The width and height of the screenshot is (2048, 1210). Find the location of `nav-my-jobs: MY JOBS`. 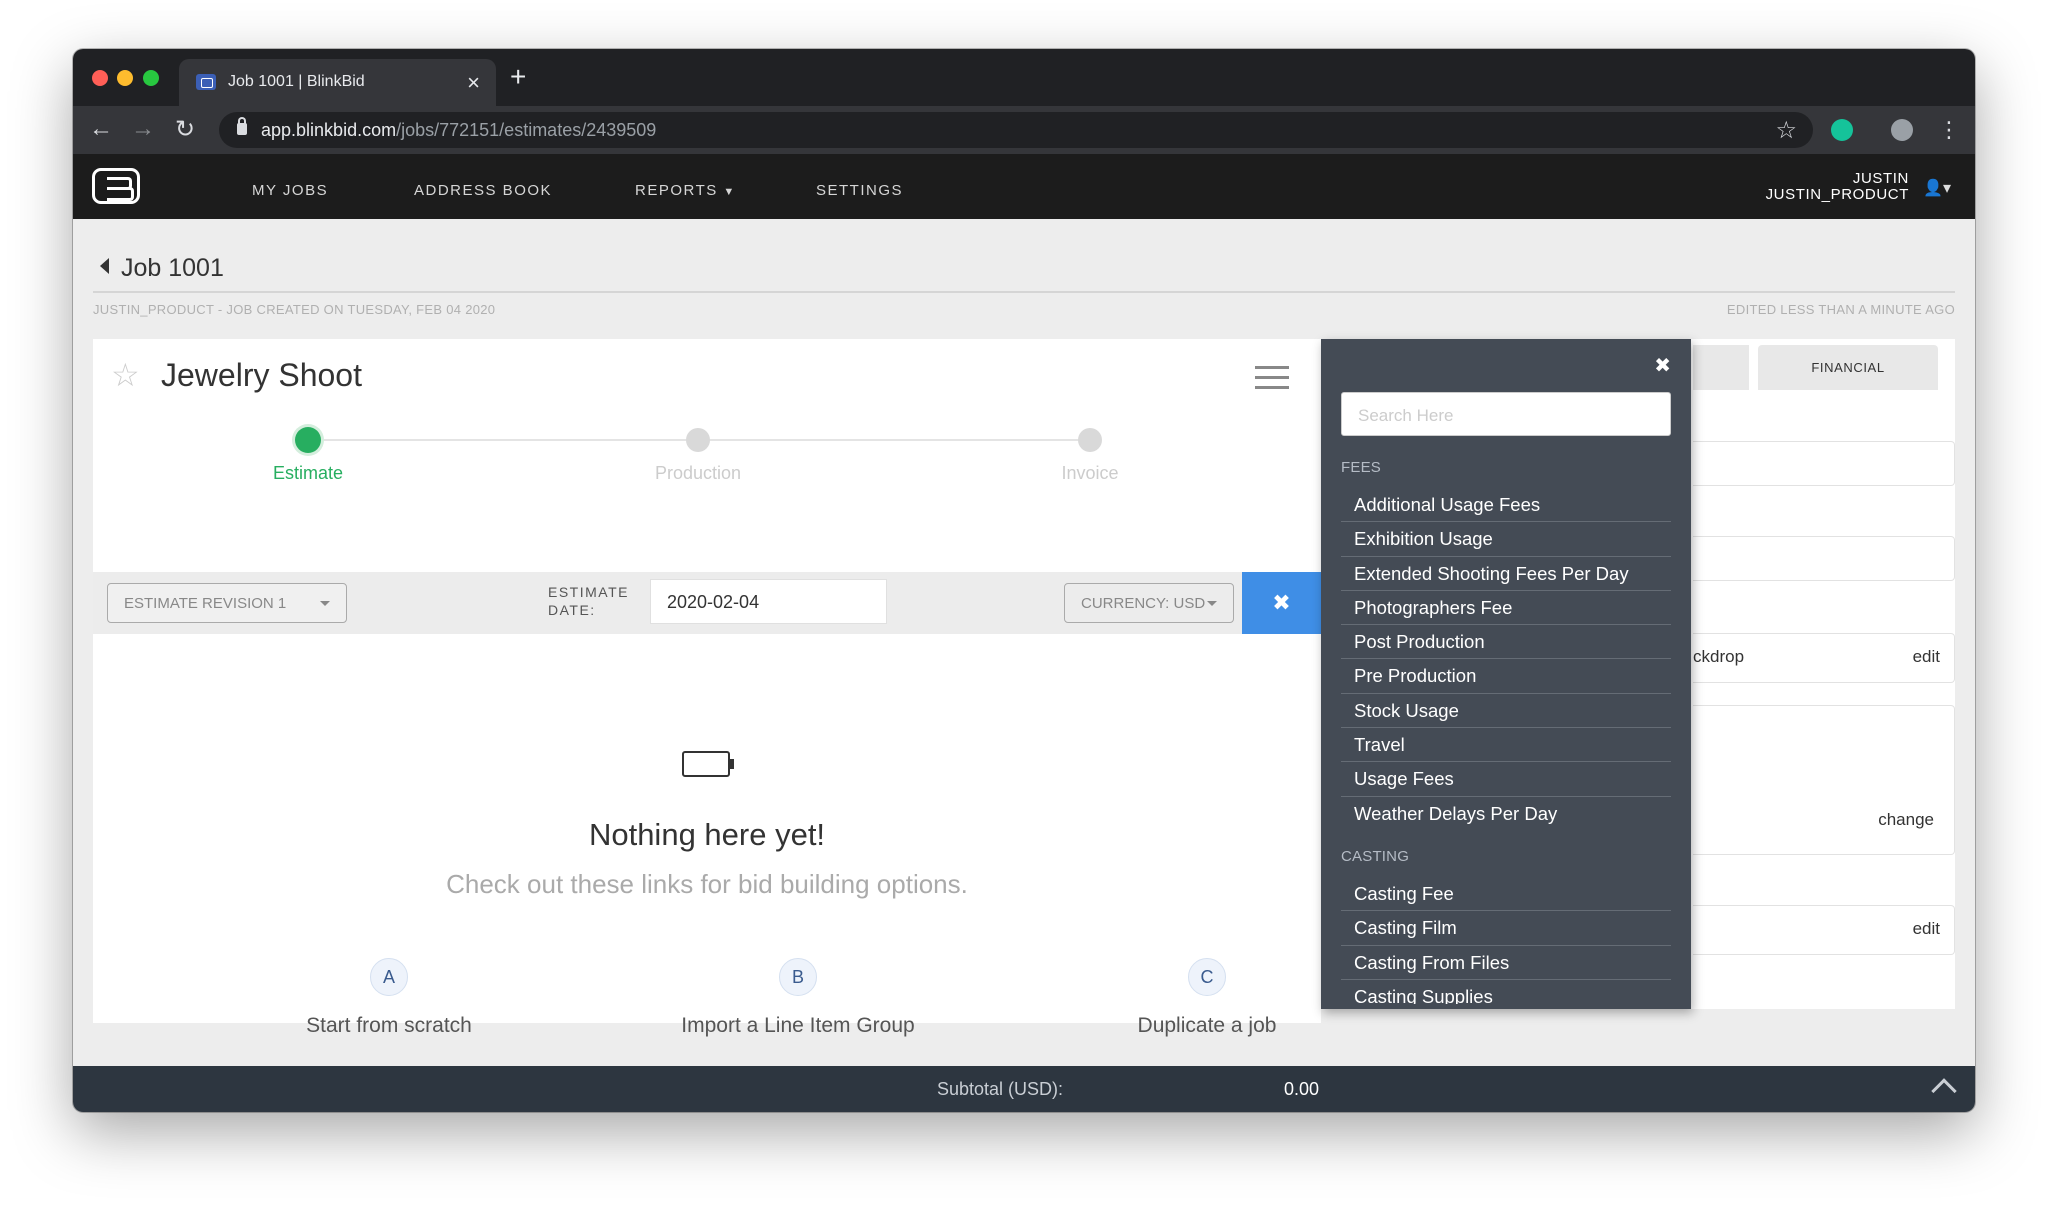

nav-my-jobs: MY JOBS is located at coordinates (290, 190).